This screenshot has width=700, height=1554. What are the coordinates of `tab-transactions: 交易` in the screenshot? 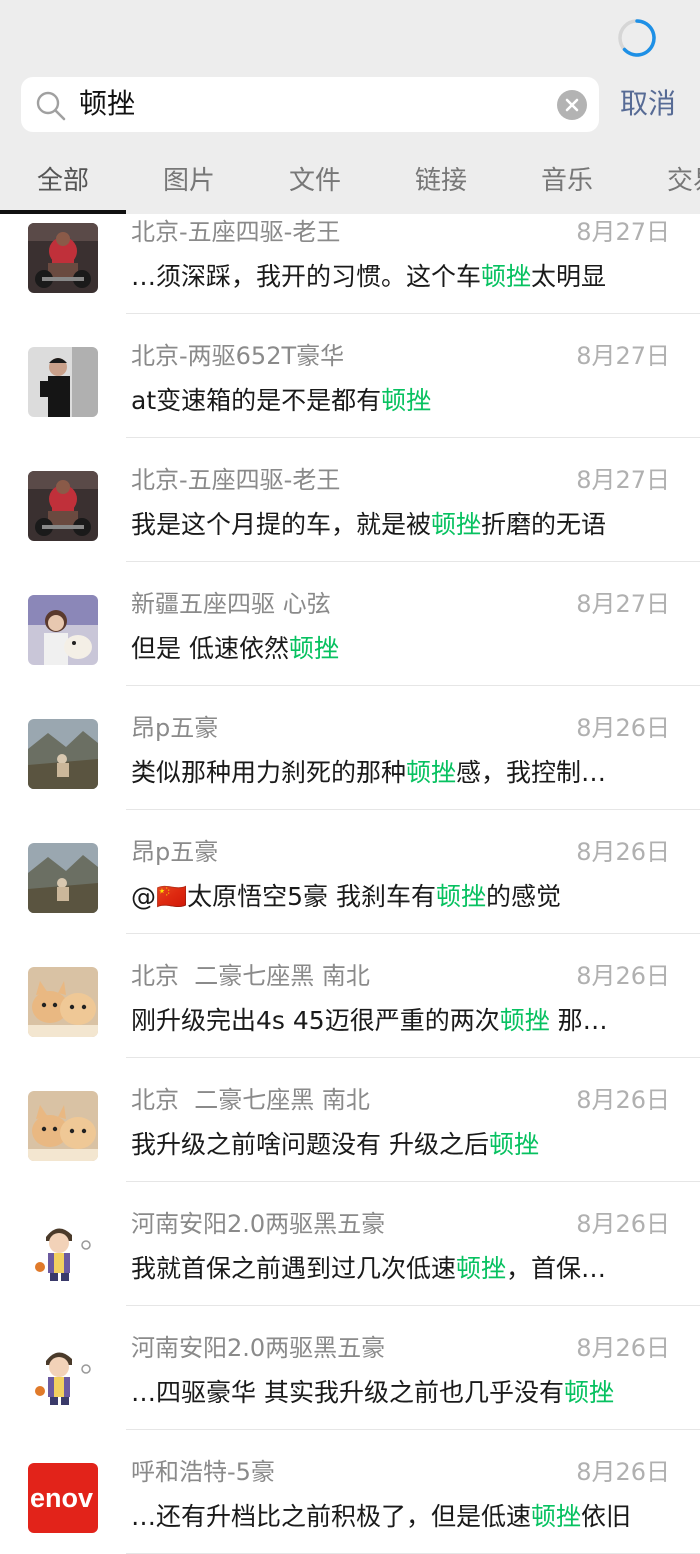 It's located at (665, 181).